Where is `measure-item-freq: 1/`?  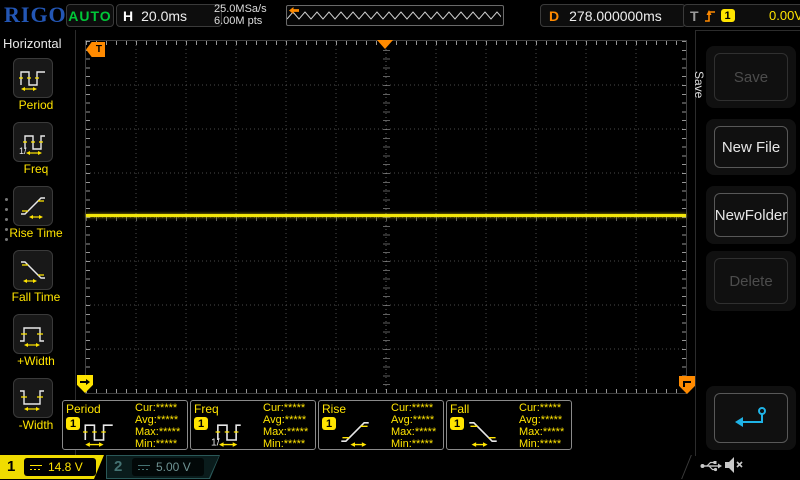 measure-item-freq: 1/ is located at coordinates (33, 142).